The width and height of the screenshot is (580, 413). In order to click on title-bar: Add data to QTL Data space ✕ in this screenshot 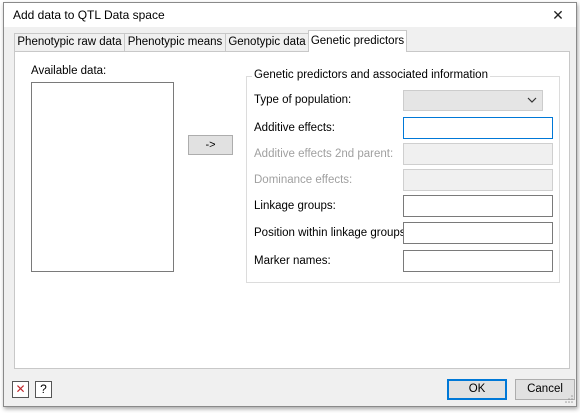, I will do `click(290, 15)`.